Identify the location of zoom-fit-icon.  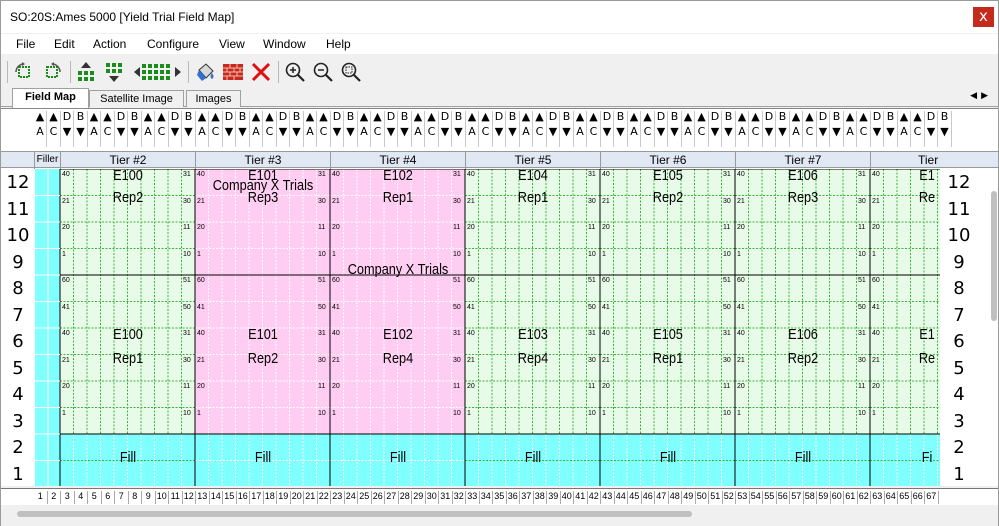
(351, 72).